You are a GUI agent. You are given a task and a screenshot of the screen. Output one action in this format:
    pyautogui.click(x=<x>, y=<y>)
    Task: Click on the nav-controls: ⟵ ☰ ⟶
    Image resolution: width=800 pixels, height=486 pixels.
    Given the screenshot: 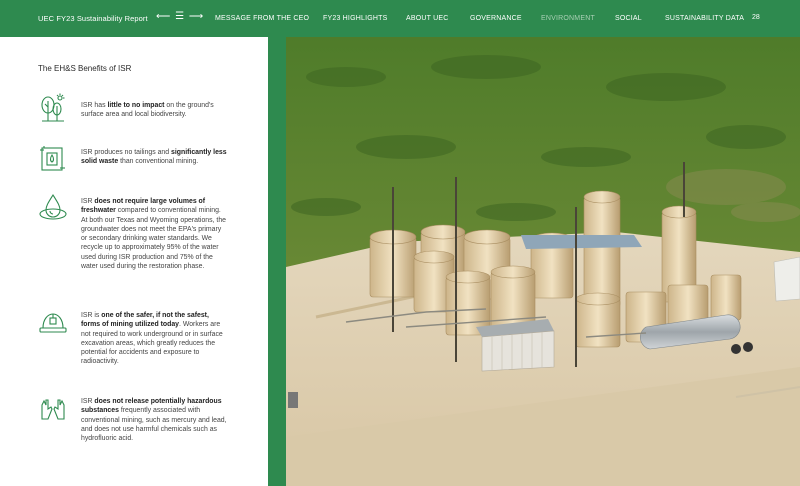 What is the action you would take?
    pyautogui.click(x=180, y=16)
    